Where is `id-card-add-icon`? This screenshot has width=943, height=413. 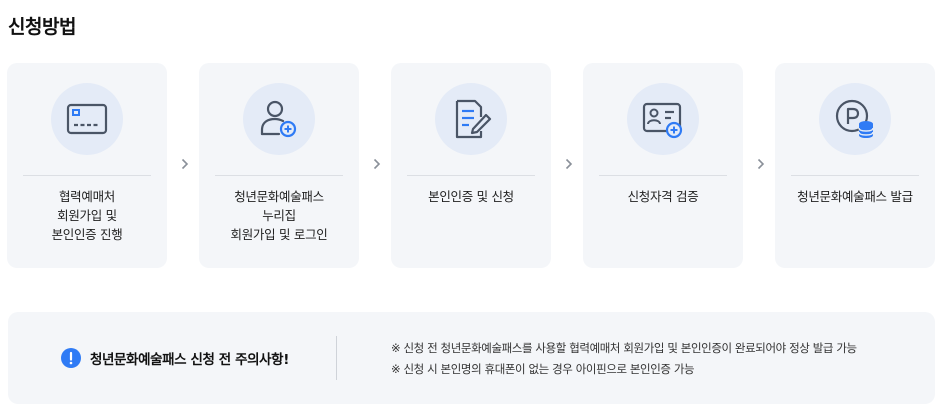
id-card-add-icon is located at coordinates (663, 119).